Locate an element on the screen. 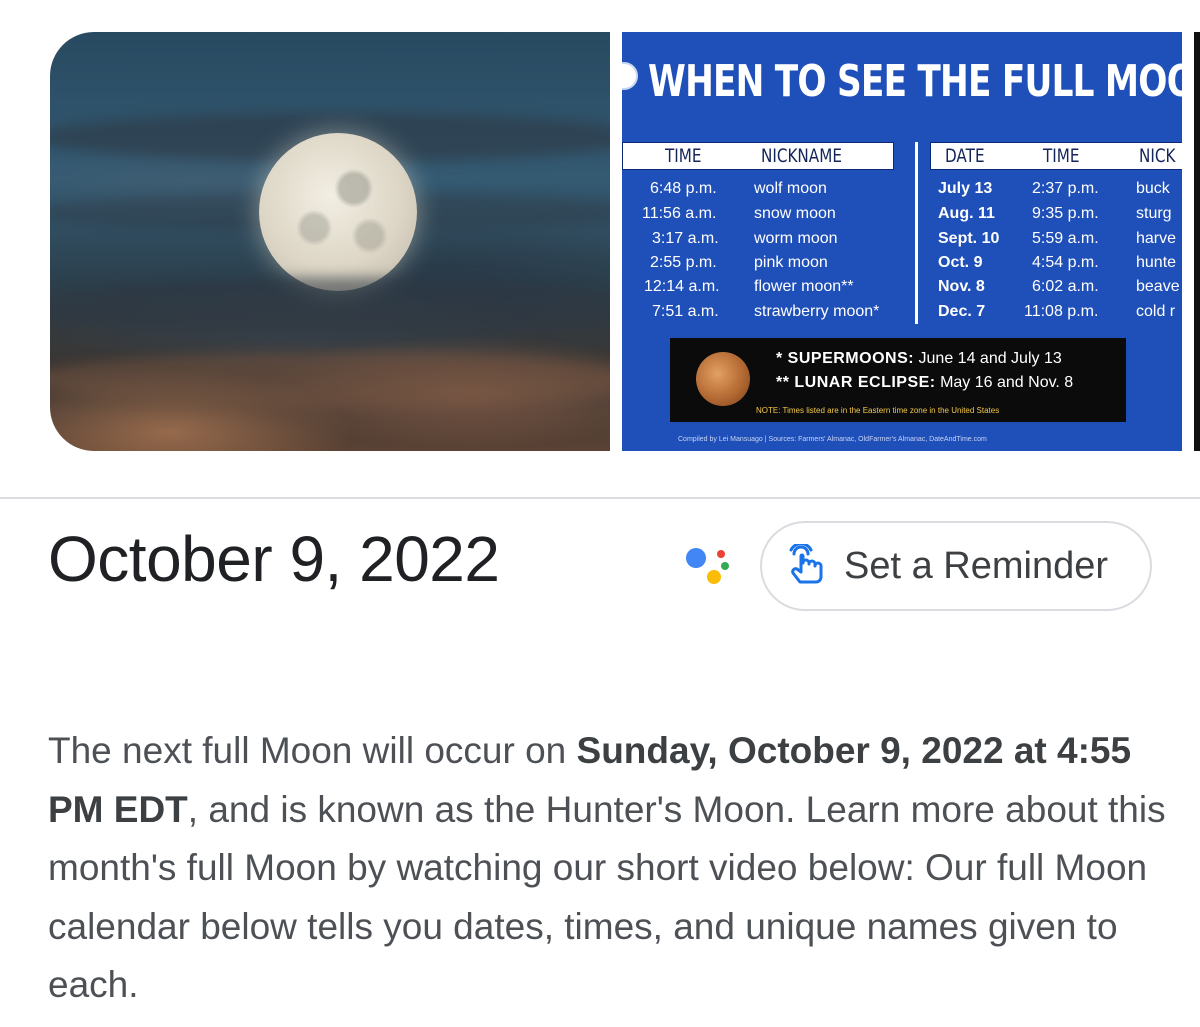 This screenshot has width=1200, height=1027. answer-heading: October 9, 2022 is located at coordinates (274, 559).